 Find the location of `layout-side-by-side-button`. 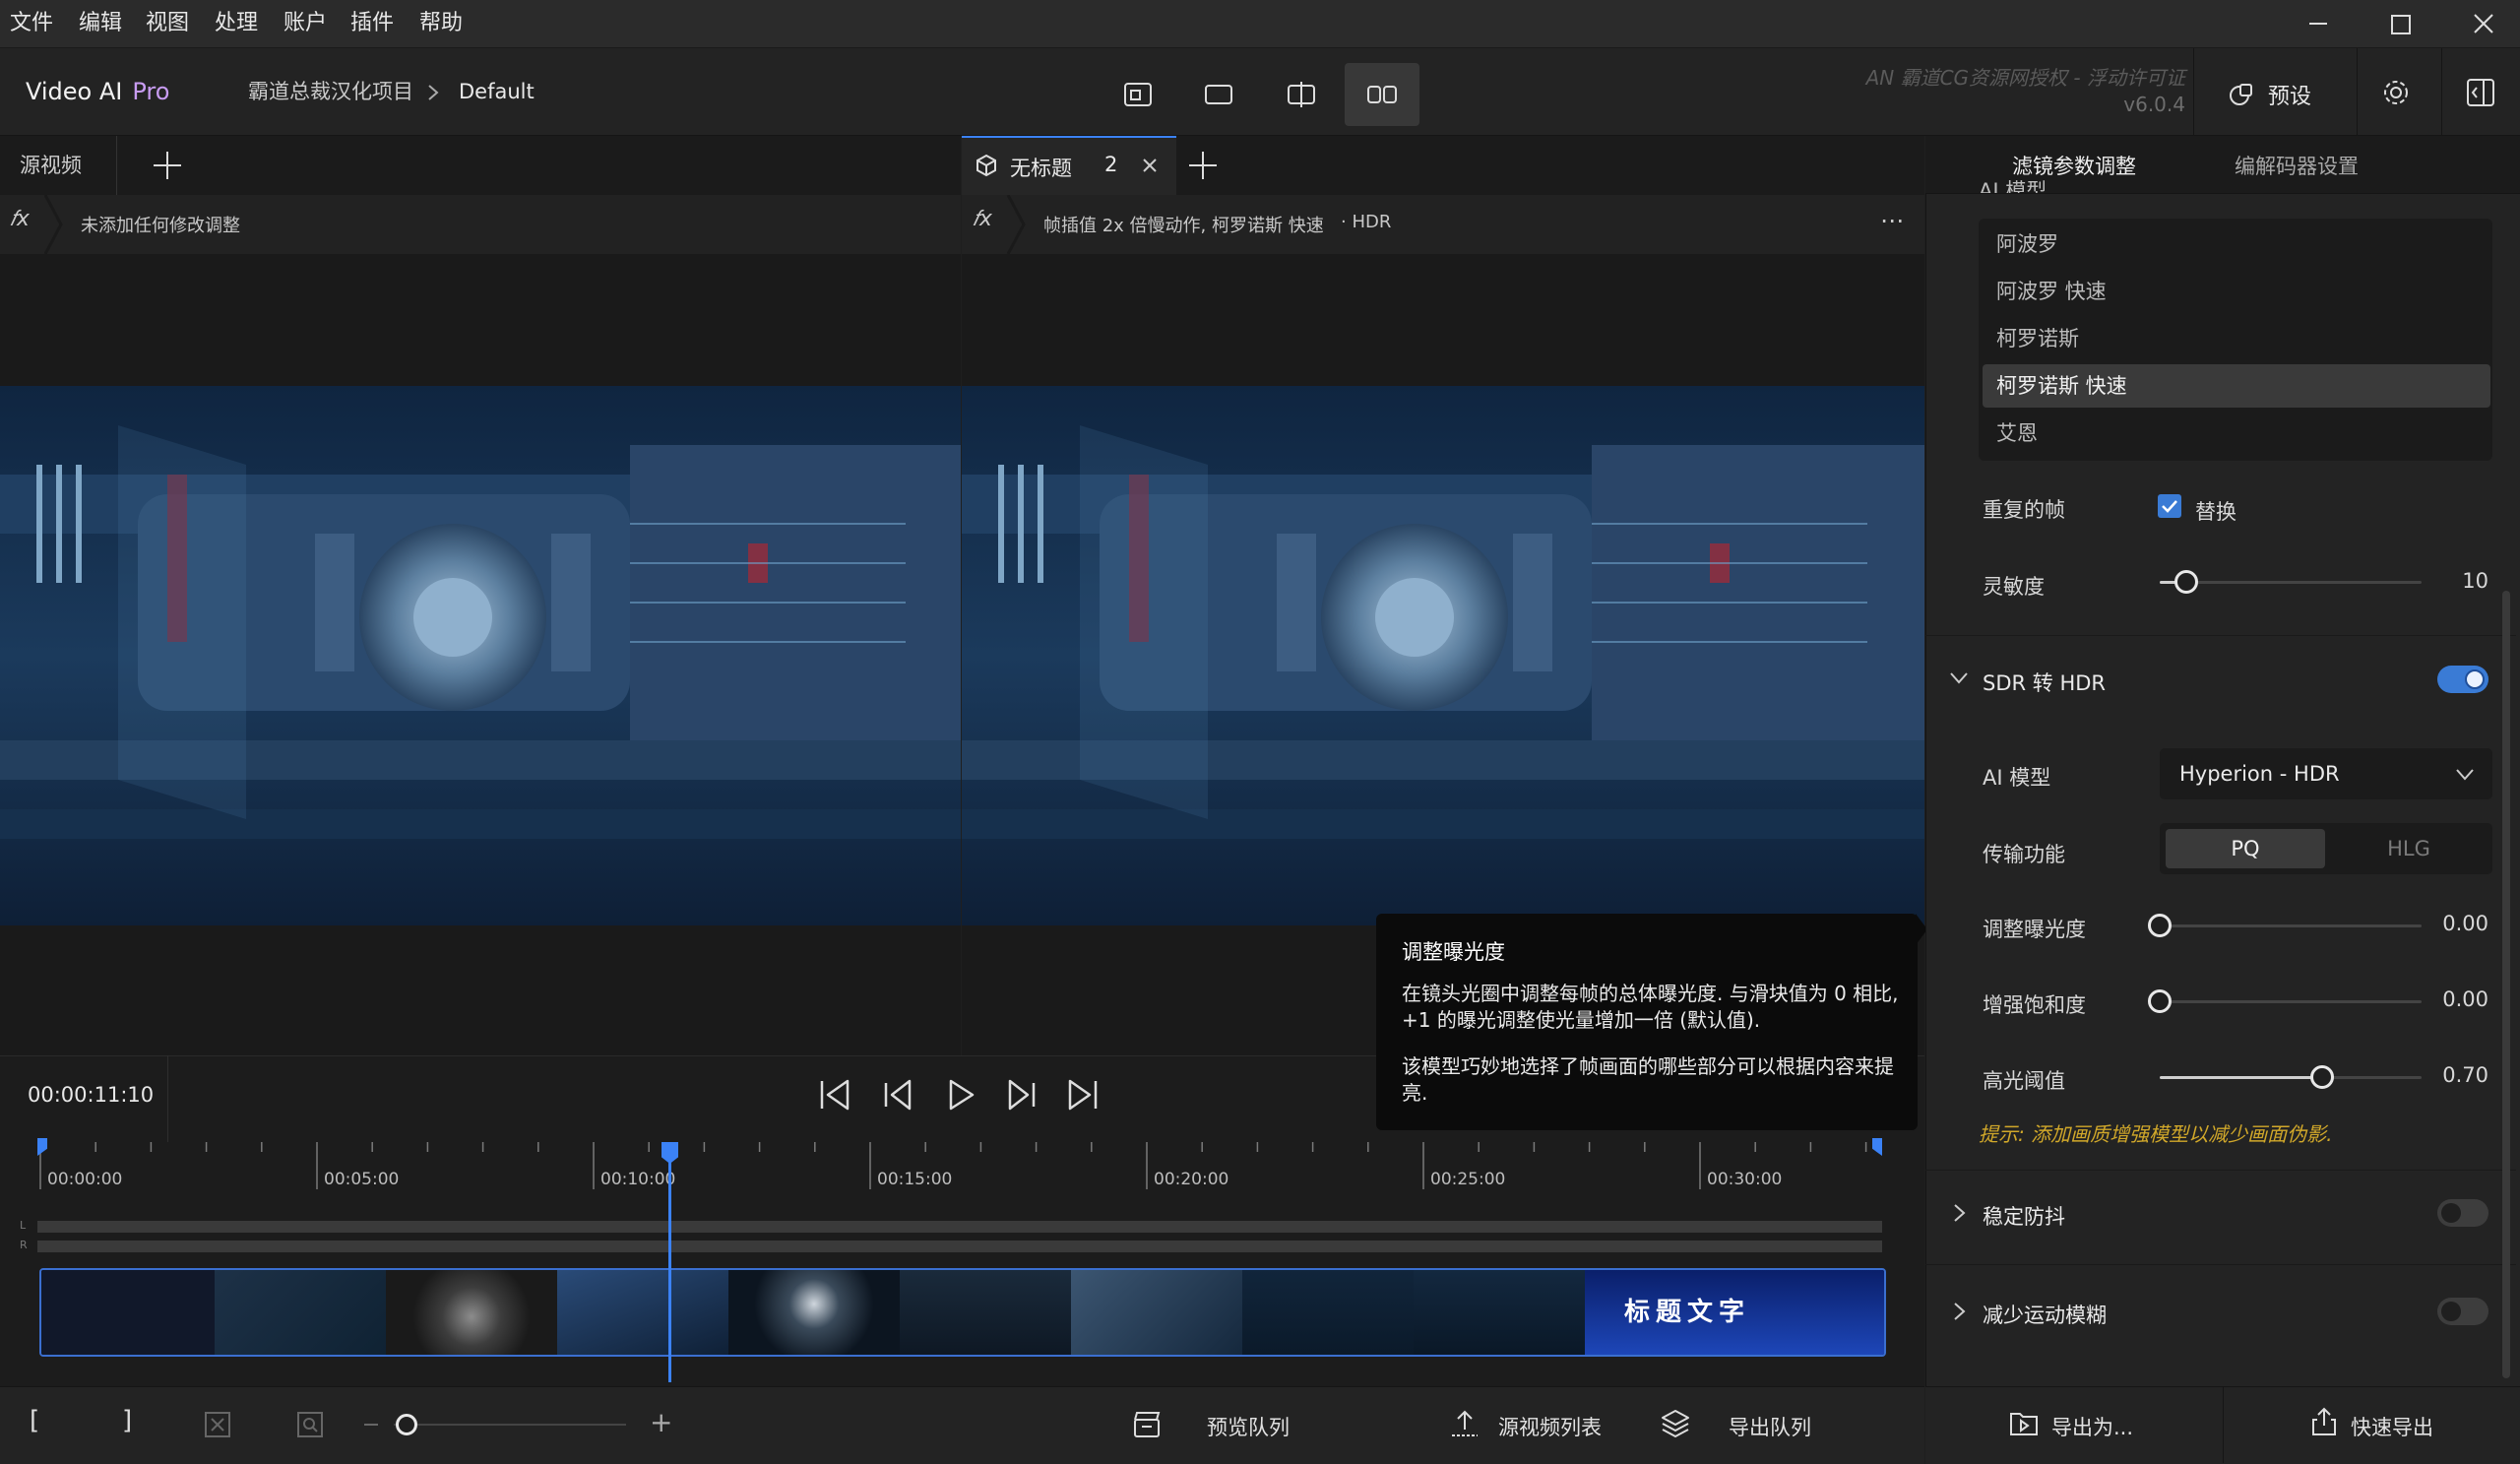

layout-side-by-side-button is located at coordinates (1382, 95).